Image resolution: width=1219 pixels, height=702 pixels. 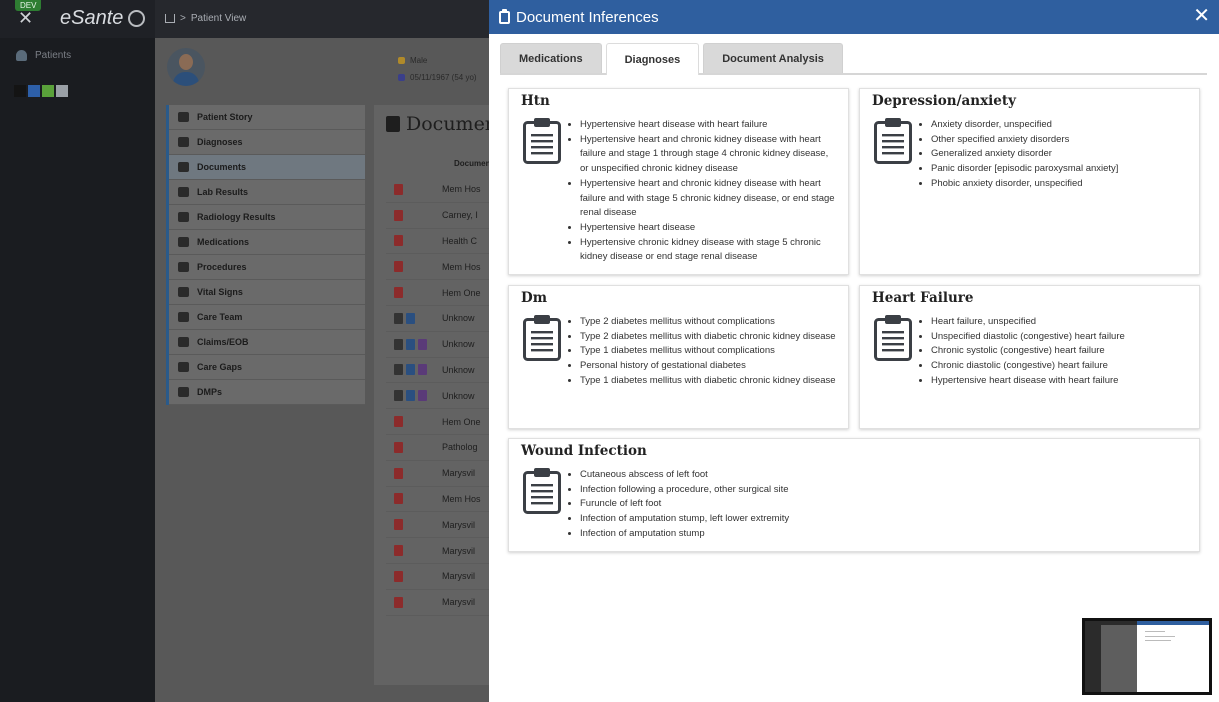 I want to click on list-item: Furuncle of left foot, so click(x=883, y=504).